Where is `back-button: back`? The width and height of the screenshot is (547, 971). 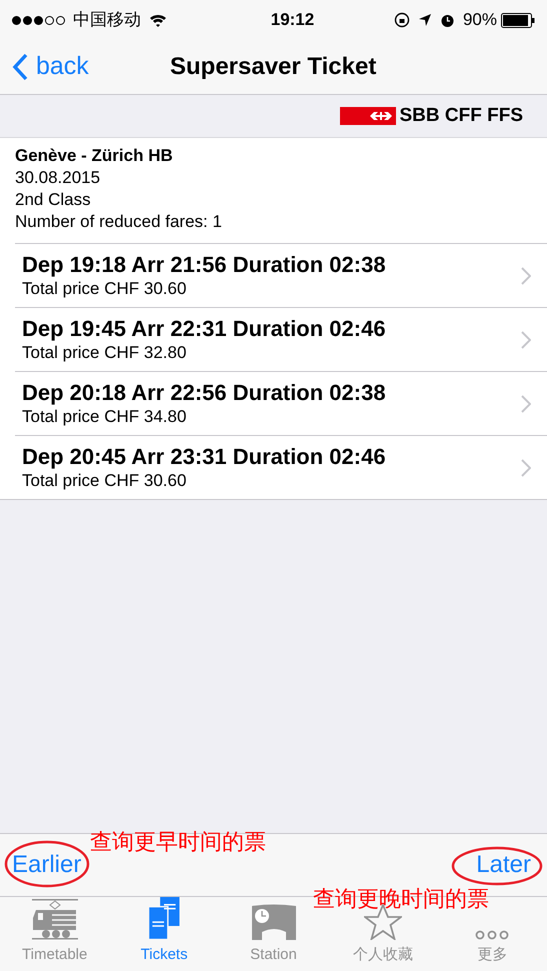 back-button: back is located at coordinates (50, 67).